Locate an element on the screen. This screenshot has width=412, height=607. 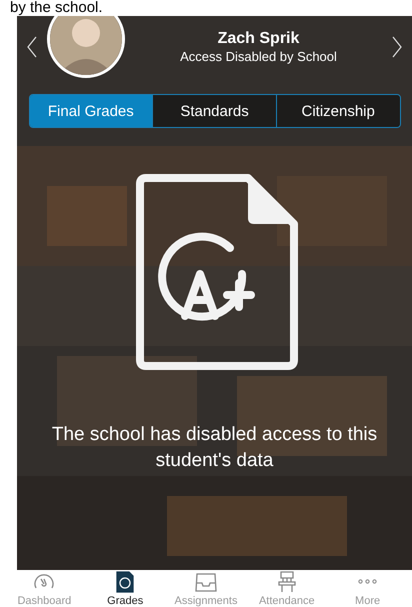
caption-text: by the school. is located at coordinates (56, 8).